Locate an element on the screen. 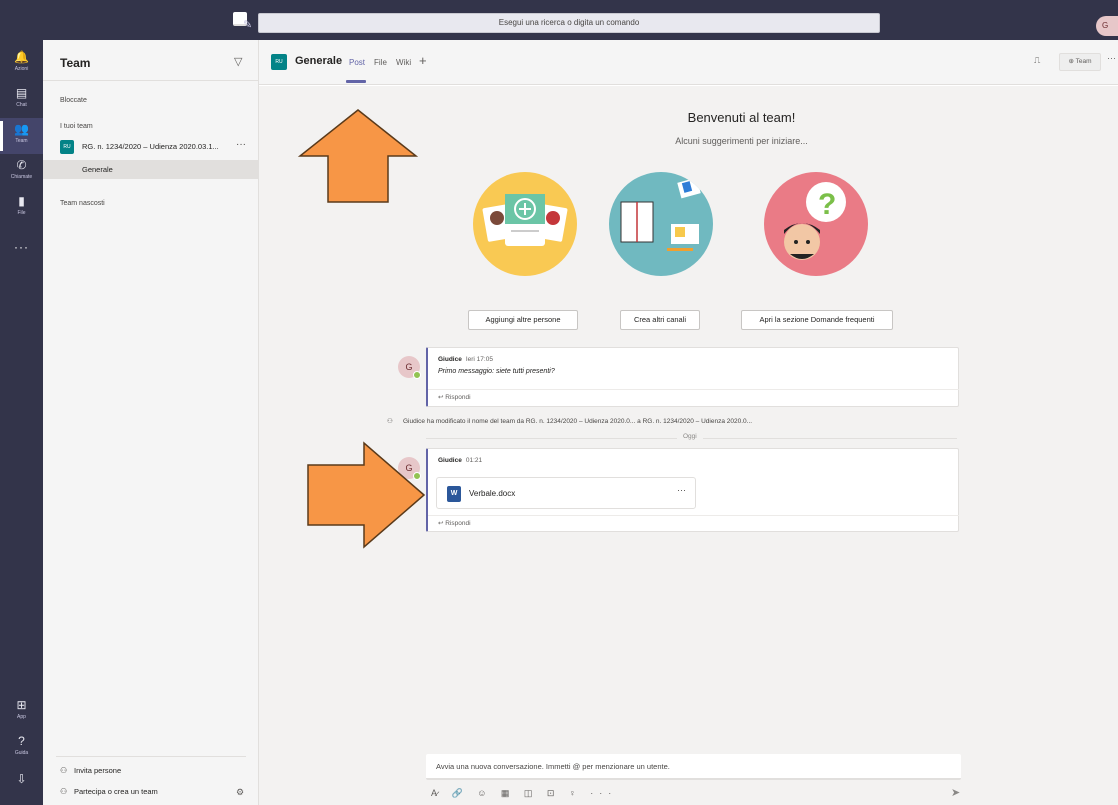  hidden-teams-label: Team nascosti is located at coordinates (82, 203).